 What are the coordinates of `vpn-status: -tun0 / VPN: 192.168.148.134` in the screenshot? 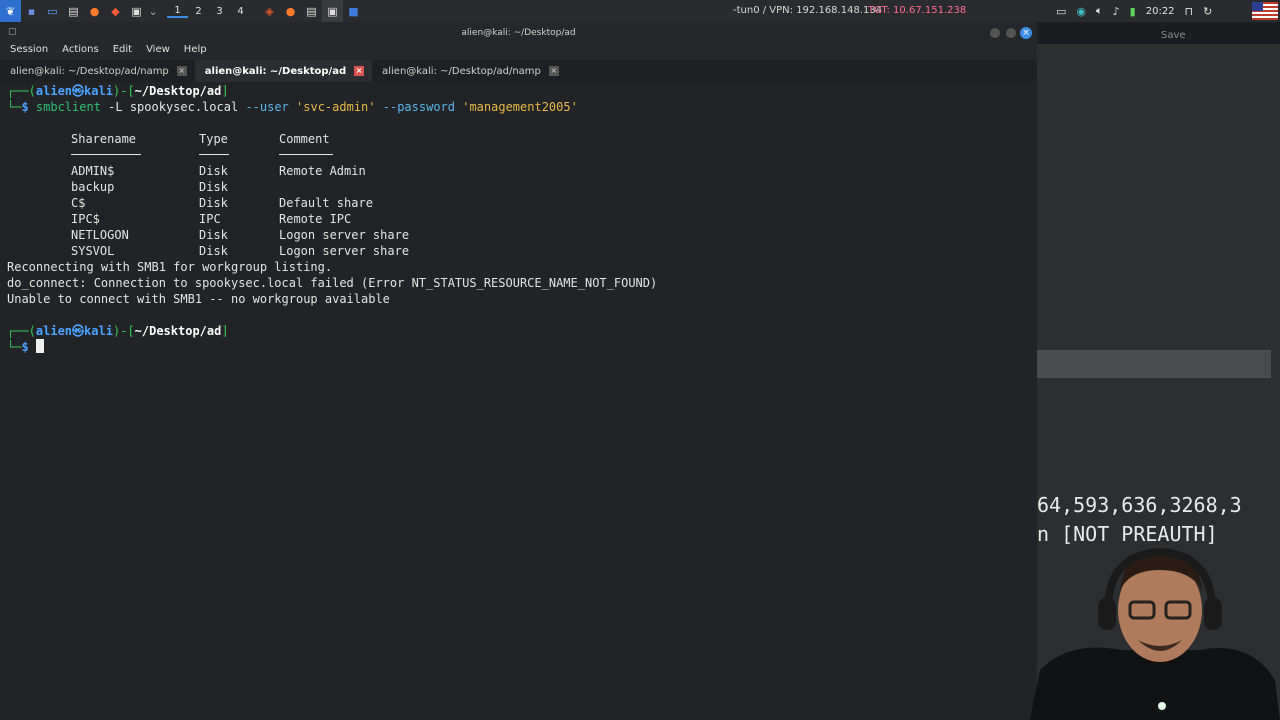 It's located at (808, 10).